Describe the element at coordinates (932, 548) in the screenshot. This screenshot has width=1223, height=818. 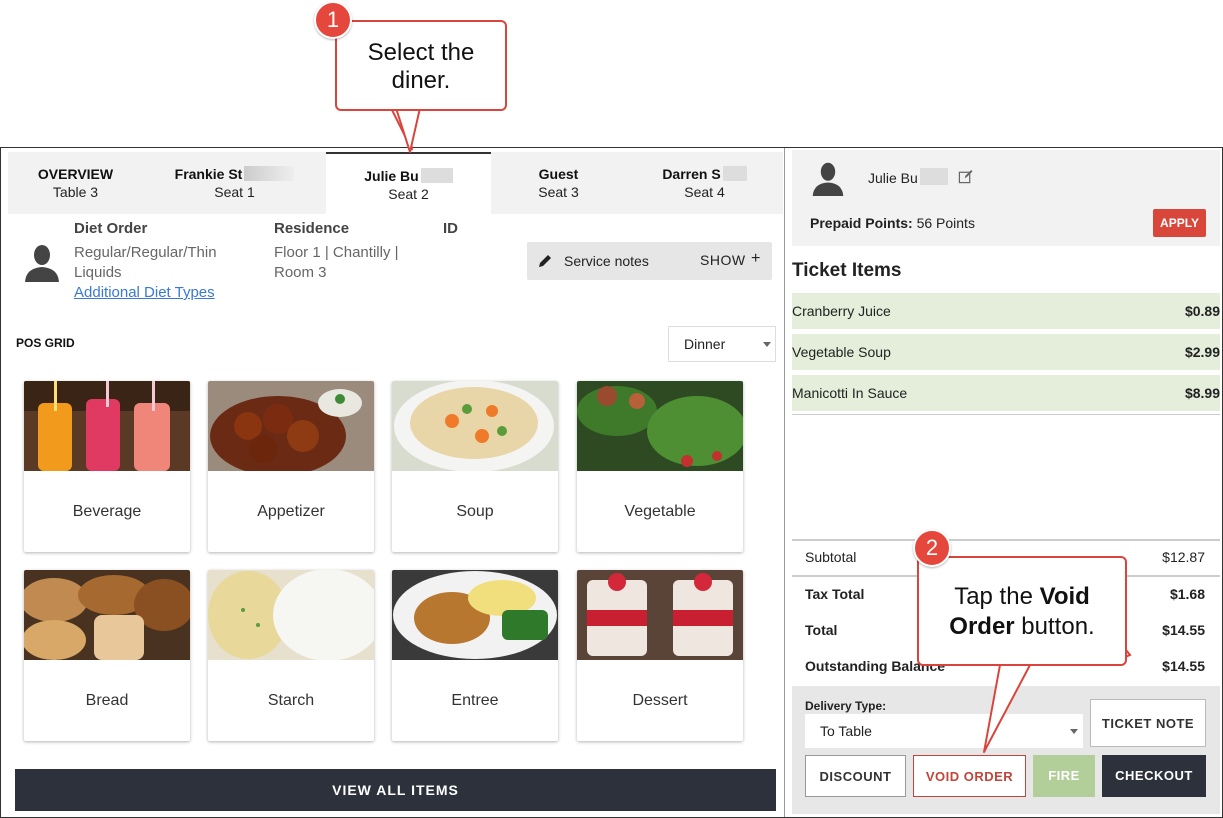
I see `step-2-badge: 2` at that location.